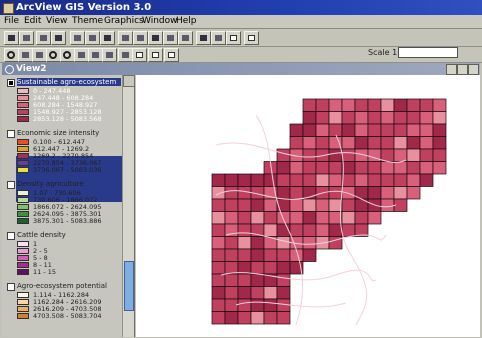 This screenshot has height=338, width=482. I want to click on info-tool-button, so click(11, 55).